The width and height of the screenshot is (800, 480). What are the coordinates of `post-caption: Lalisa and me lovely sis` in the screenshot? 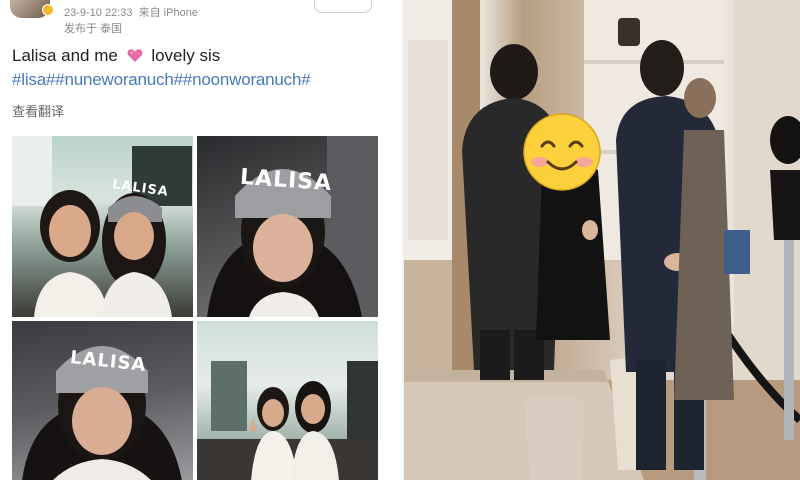 It's located at (116, 56).